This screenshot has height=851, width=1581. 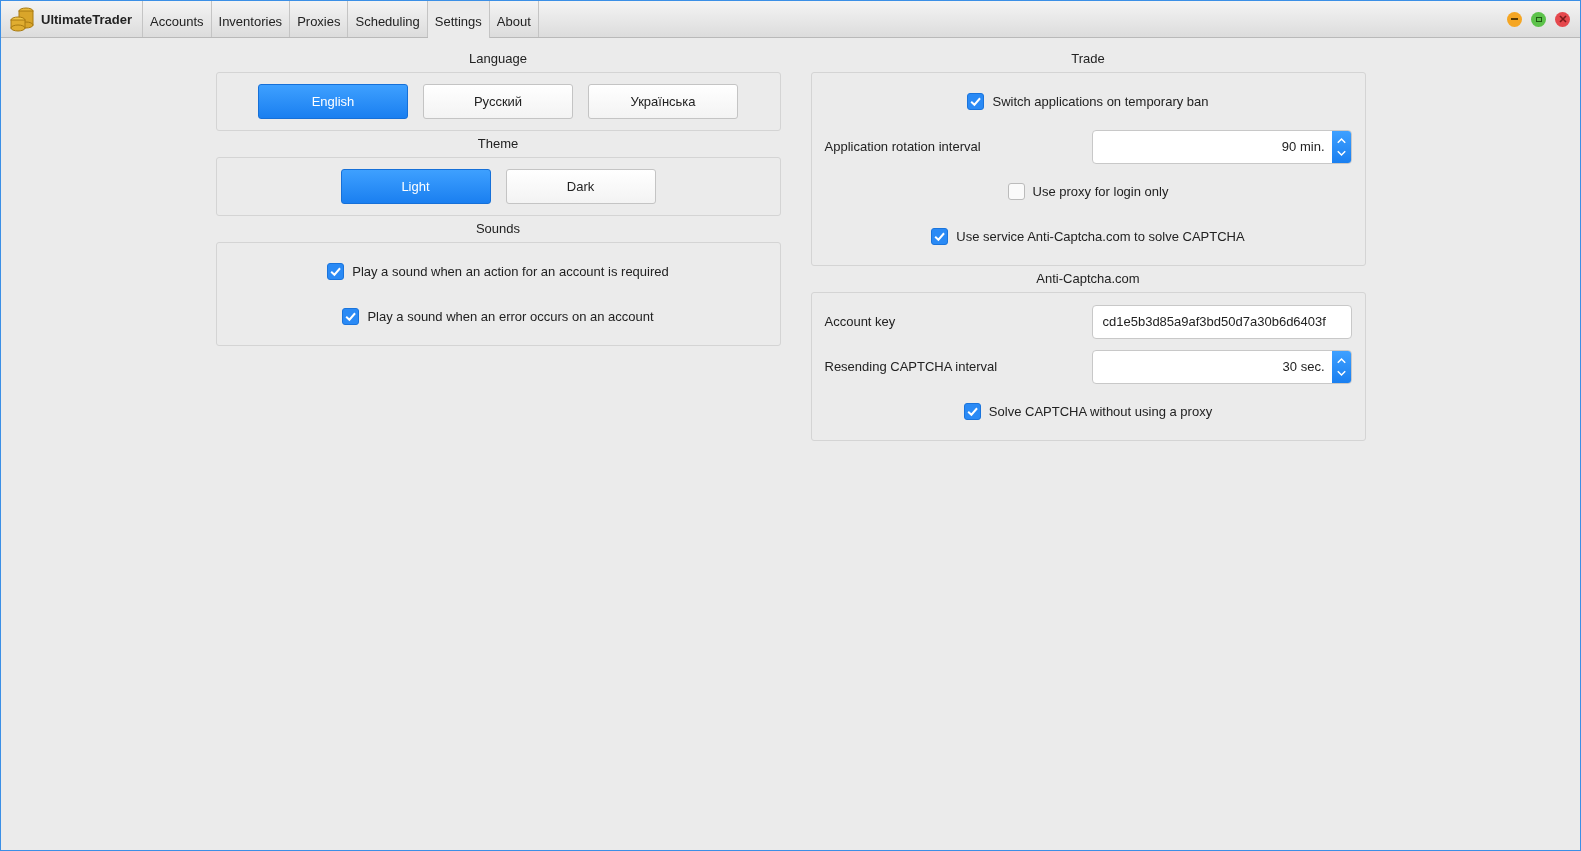 I want to click on checkbox-label: Play a sound when an error occurs on an account, so click(x=510, y=316).